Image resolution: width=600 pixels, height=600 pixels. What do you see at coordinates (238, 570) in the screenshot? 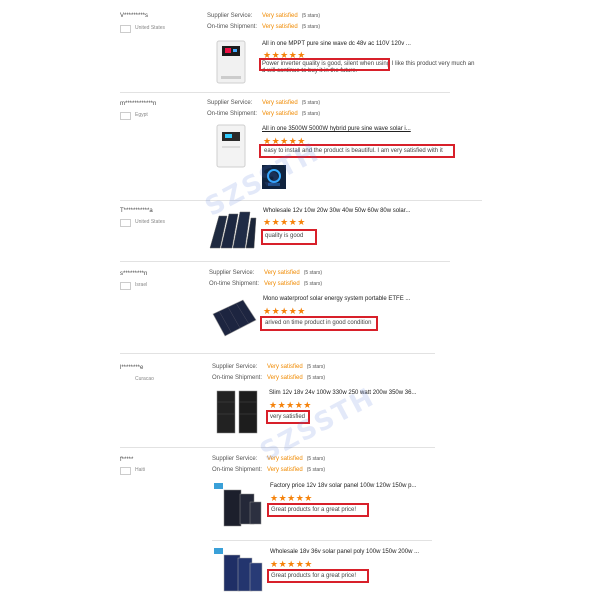
I see `product-thumbnail-poly-panels` at bounding box center [238, 570].